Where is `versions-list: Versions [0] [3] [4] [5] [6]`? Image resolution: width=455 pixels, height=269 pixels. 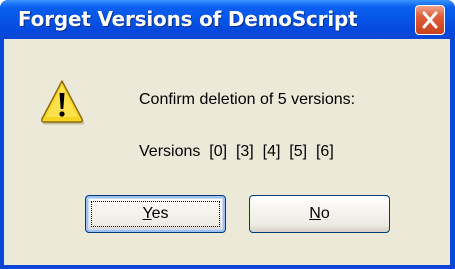
versions-list: Versions [0] [3] [4] [5] [6] is located at coordinates (236, 151).